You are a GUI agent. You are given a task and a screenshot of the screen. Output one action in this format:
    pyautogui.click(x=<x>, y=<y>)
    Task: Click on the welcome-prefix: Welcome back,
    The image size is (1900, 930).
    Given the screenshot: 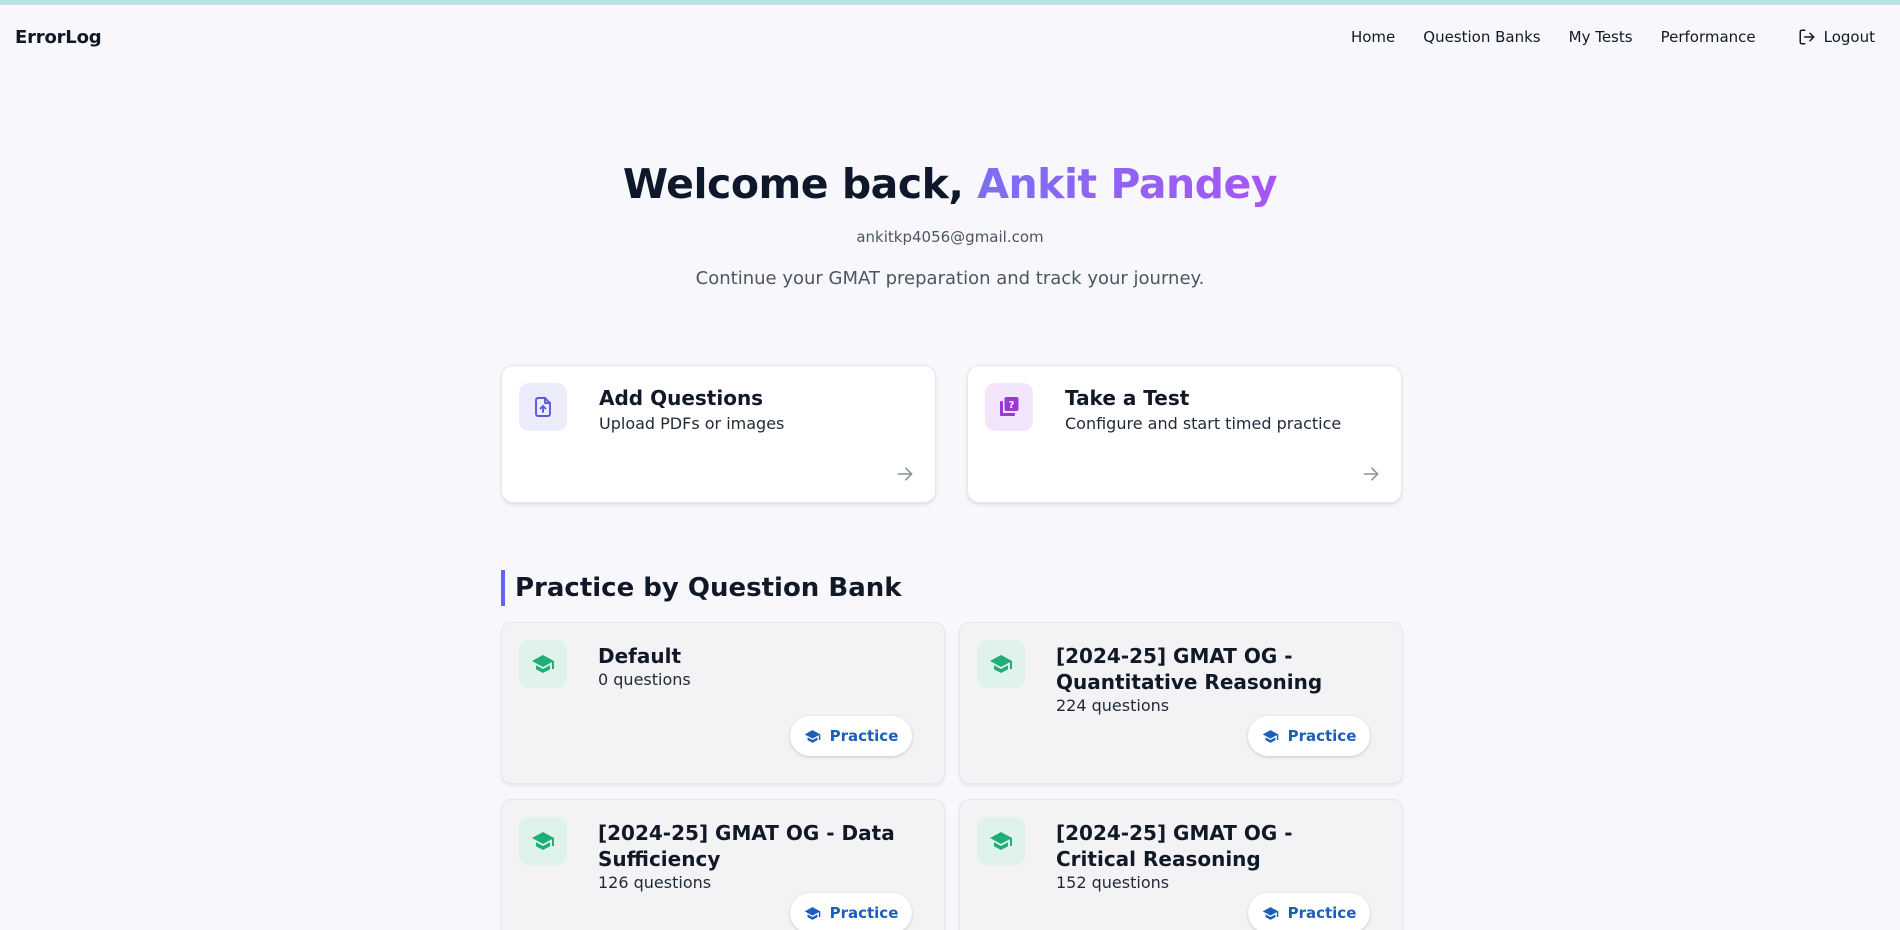 What is the action you would take?
    pyautogui.click(x=793, y=184)
    